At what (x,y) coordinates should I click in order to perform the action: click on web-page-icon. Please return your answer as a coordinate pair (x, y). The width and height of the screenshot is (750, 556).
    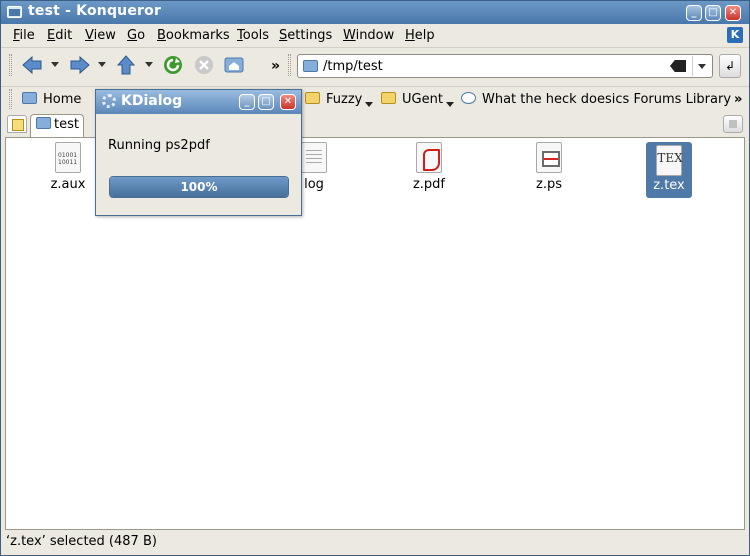
    Looking at the image, I should click on (468, 98).